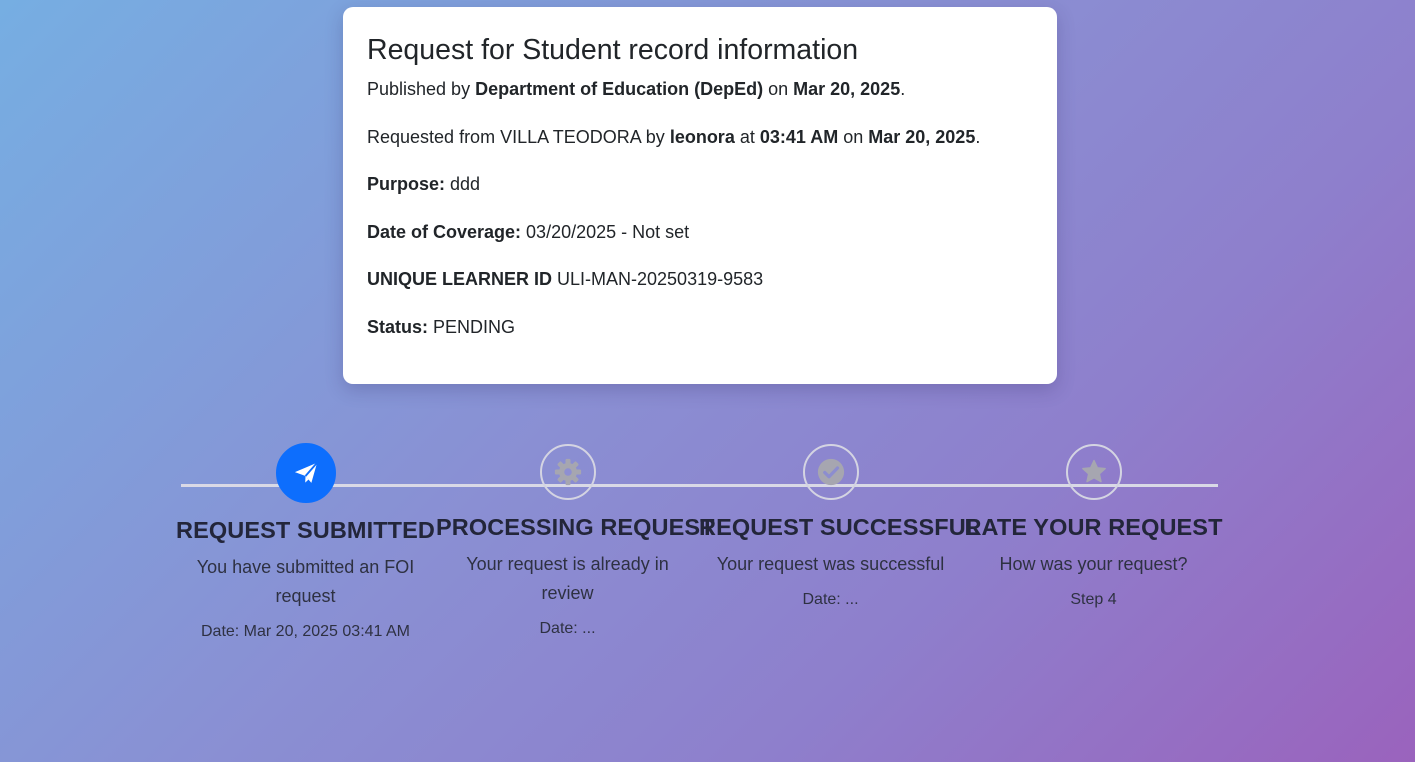 The width and height of the screenshot is (1415, 762). What do you see at coordinates (575, 527) in the screenshot?
I see `step-title: PROCESSING REQUEST` at bounding box center [575, 527].